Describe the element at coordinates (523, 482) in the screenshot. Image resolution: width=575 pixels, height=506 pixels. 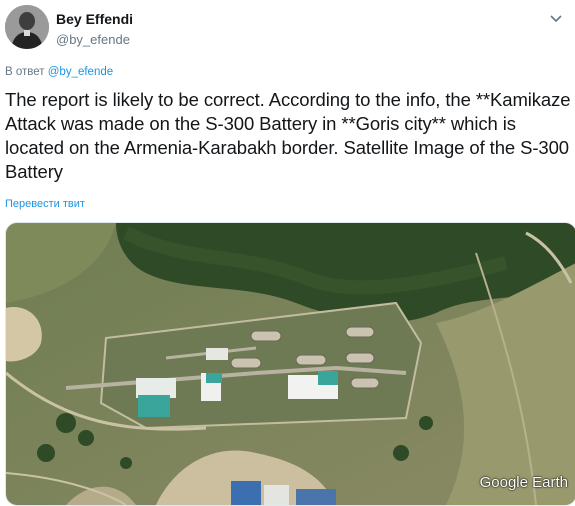
I see `google-earth-watermark: Google Earth` at that location.